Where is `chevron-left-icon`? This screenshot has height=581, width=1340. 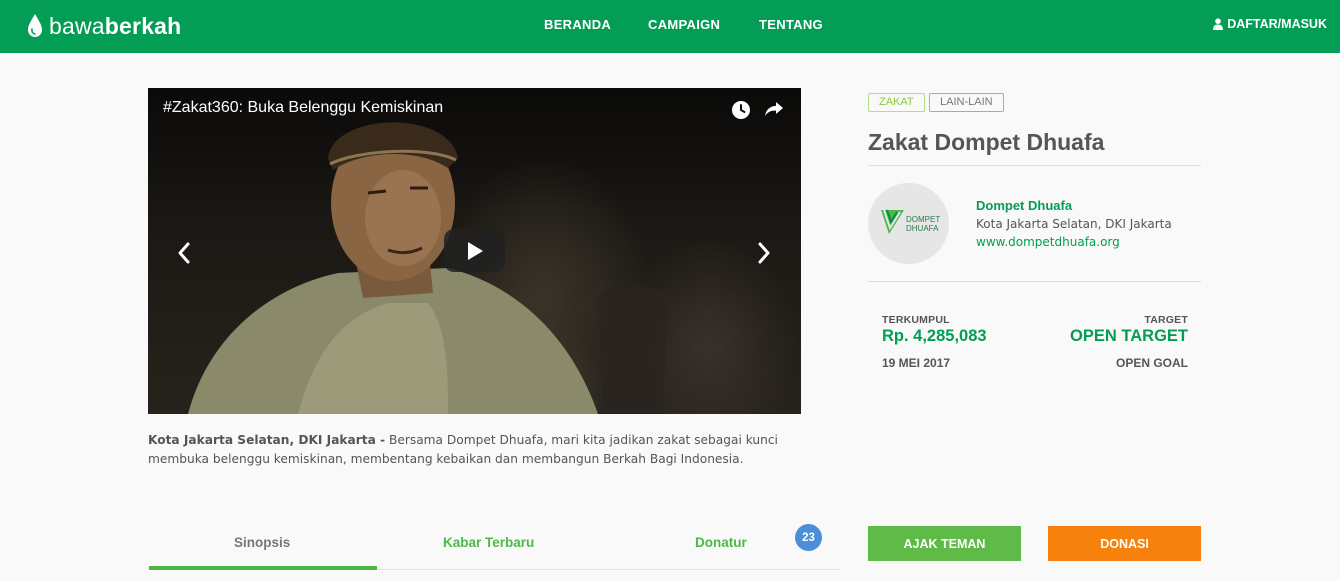
chevron-left-icon is located at coordinates (184, 253).